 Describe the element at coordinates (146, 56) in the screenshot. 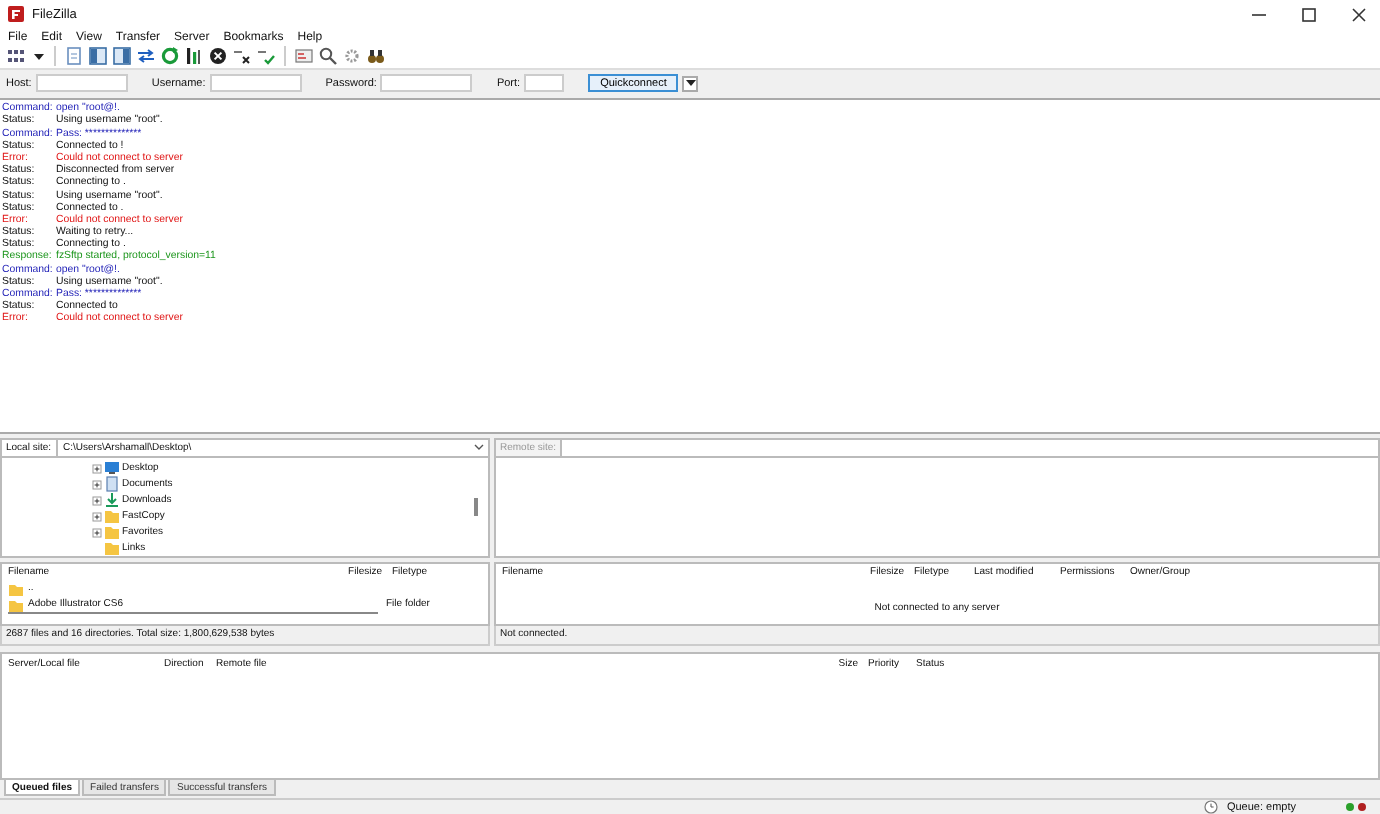

I see `arrows-icon` at that location.